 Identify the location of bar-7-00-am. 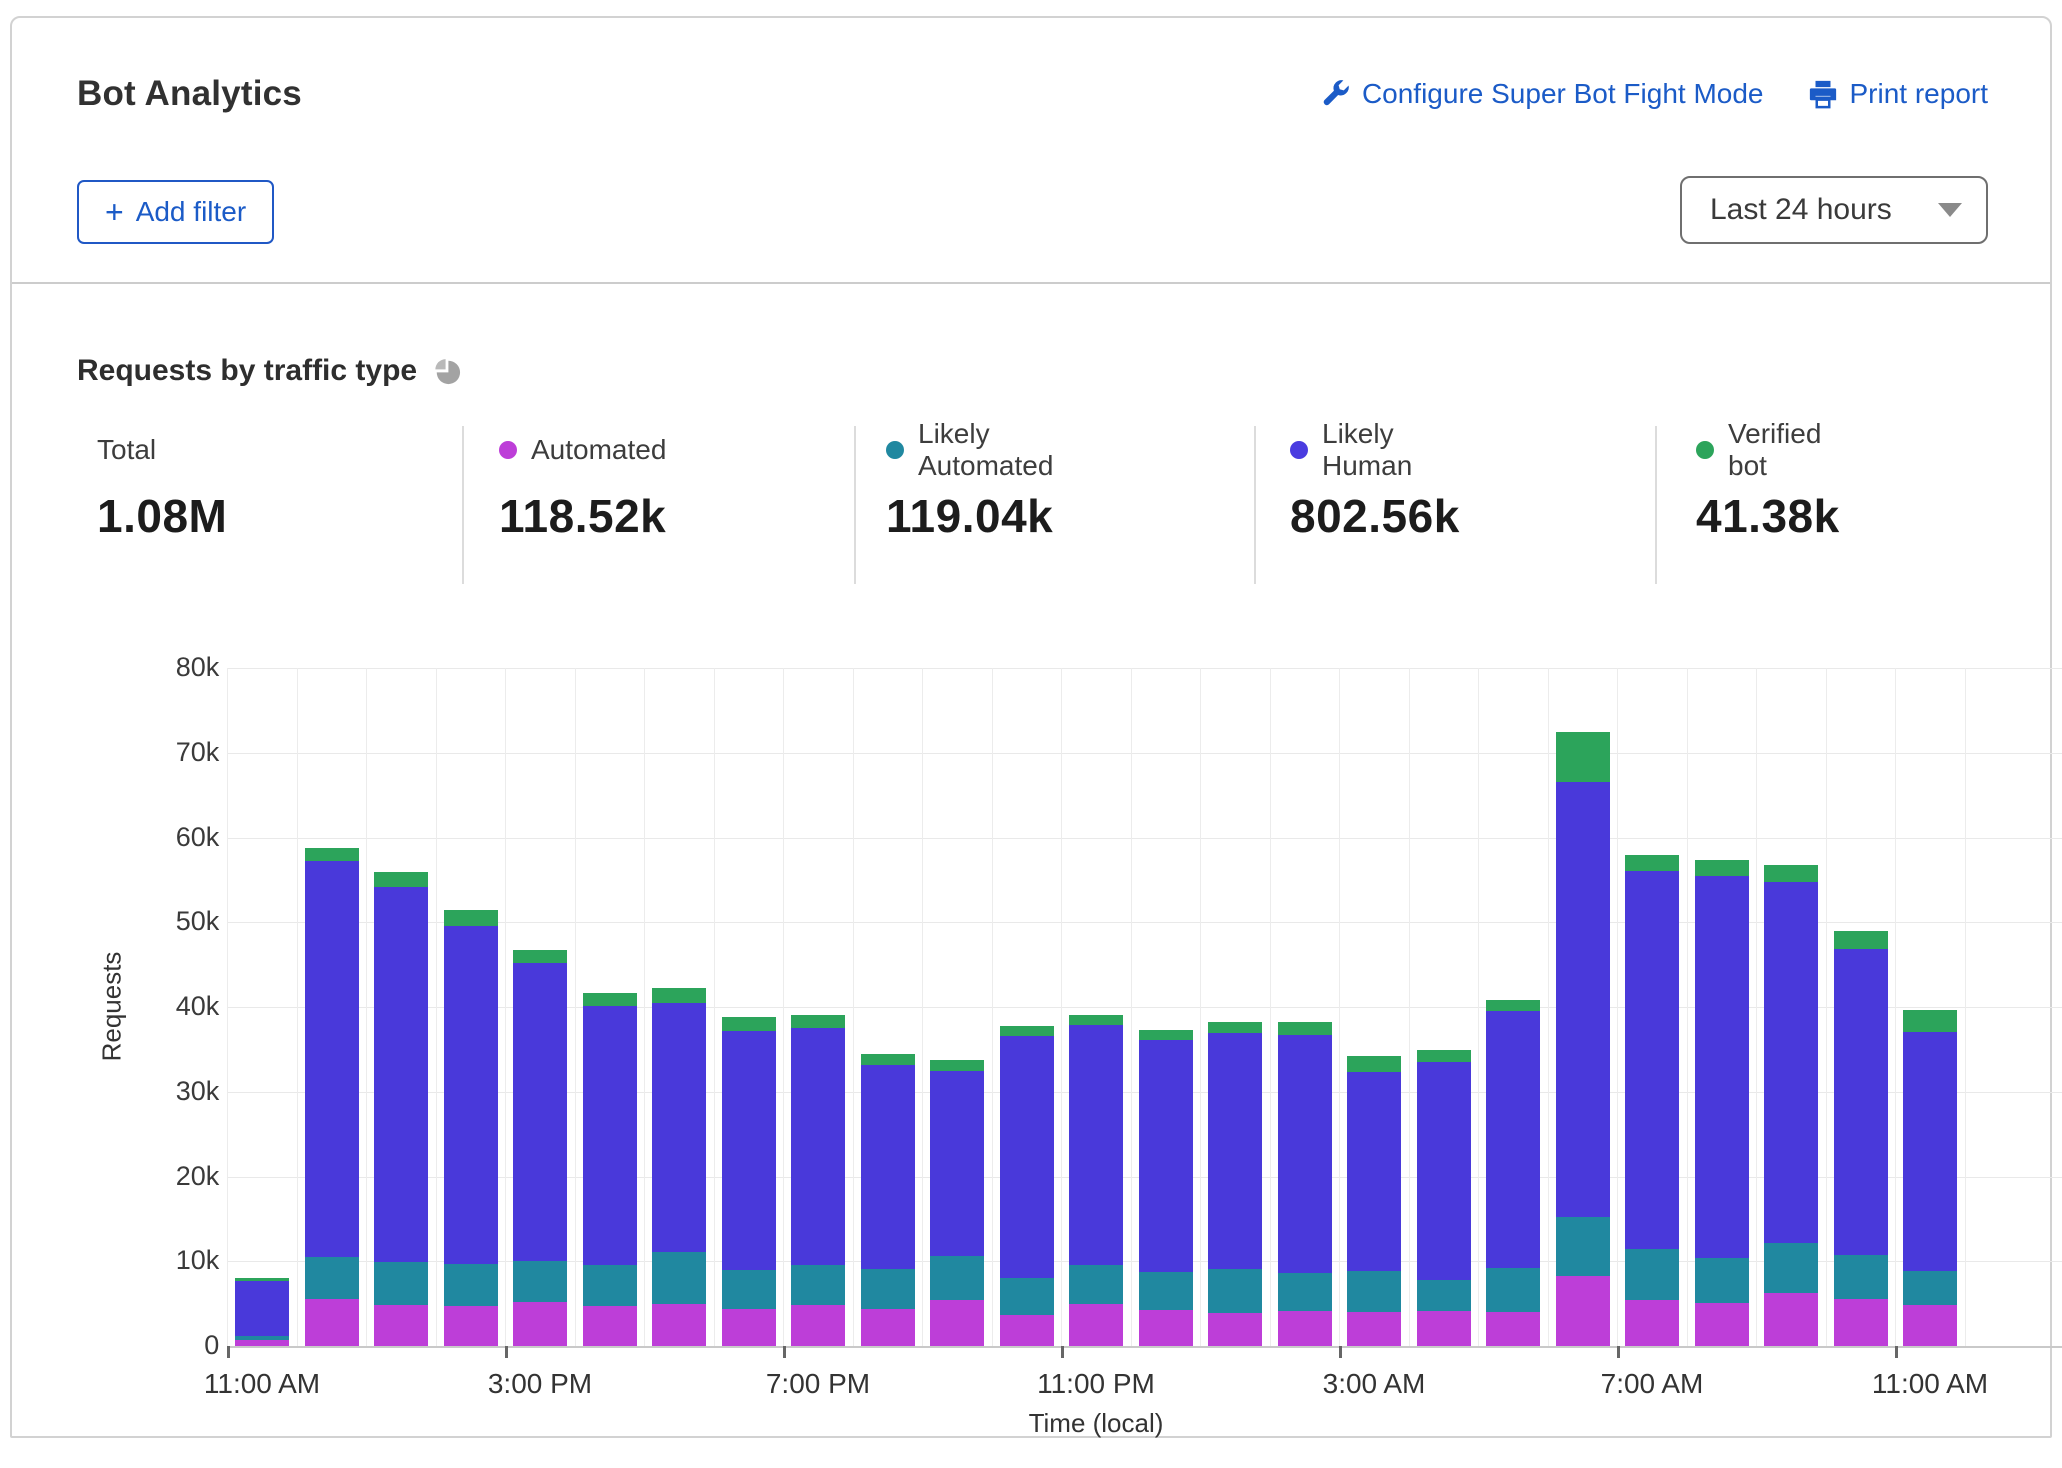
(1652, 1100).